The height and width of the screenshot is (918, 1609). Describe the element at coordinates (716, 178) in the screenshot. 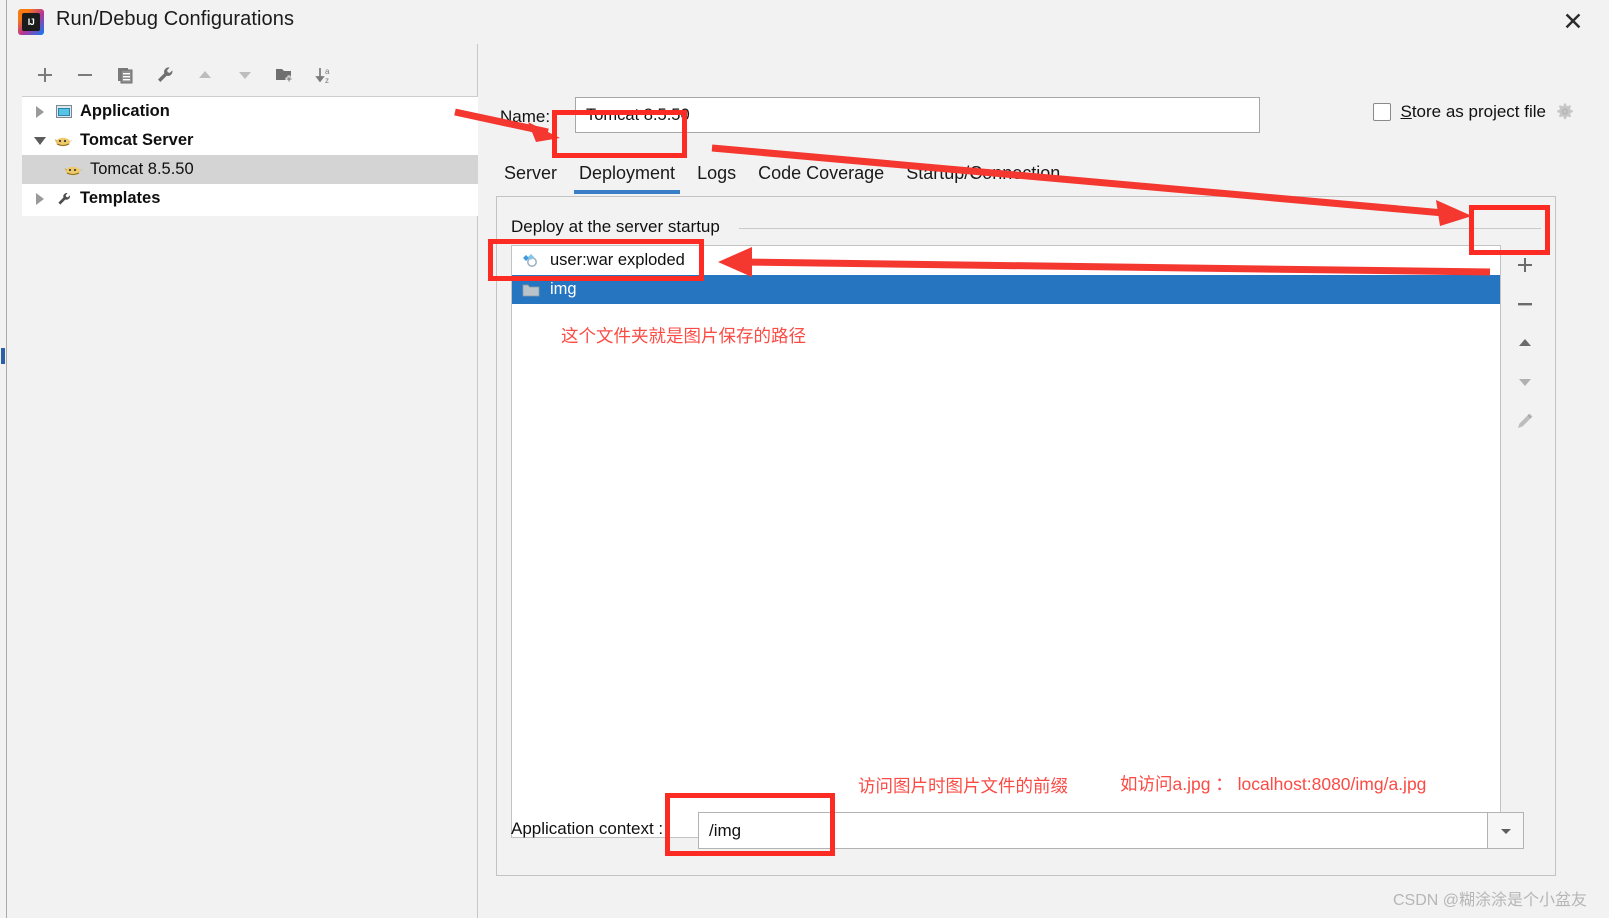

I see `tab-logs: Logs` at that location.